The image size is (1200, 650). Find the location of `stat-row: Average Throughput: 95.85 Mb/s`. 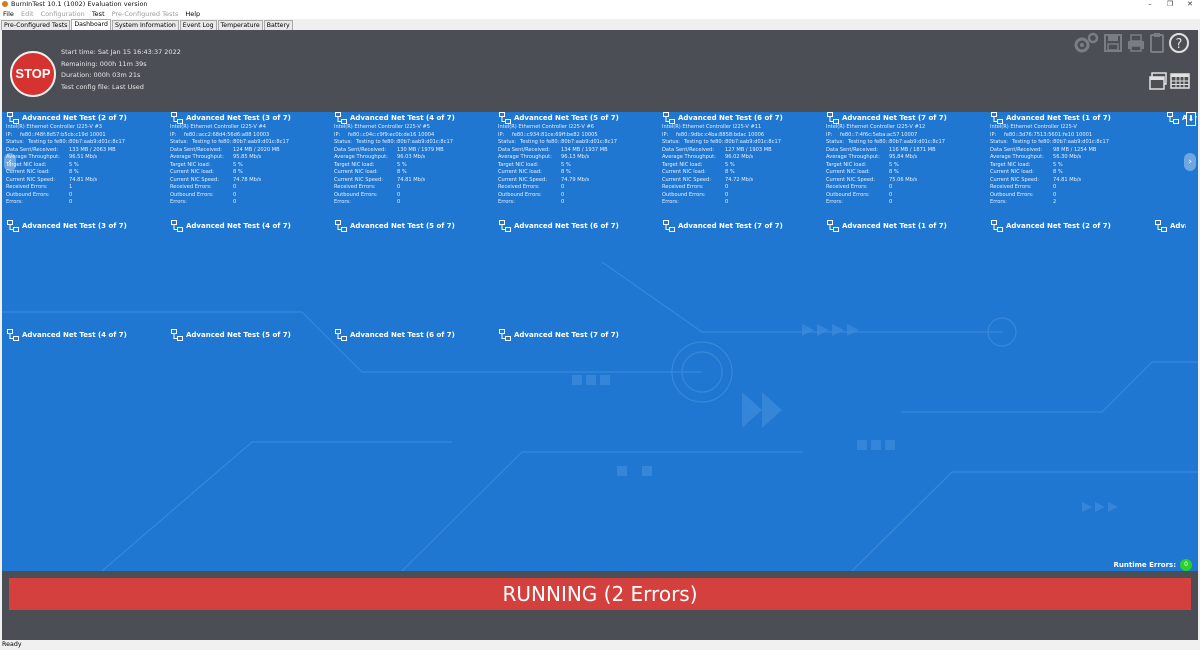

stat-row: Average Throughput: 95.85 Mb/s is located at coordinates (249, 158).